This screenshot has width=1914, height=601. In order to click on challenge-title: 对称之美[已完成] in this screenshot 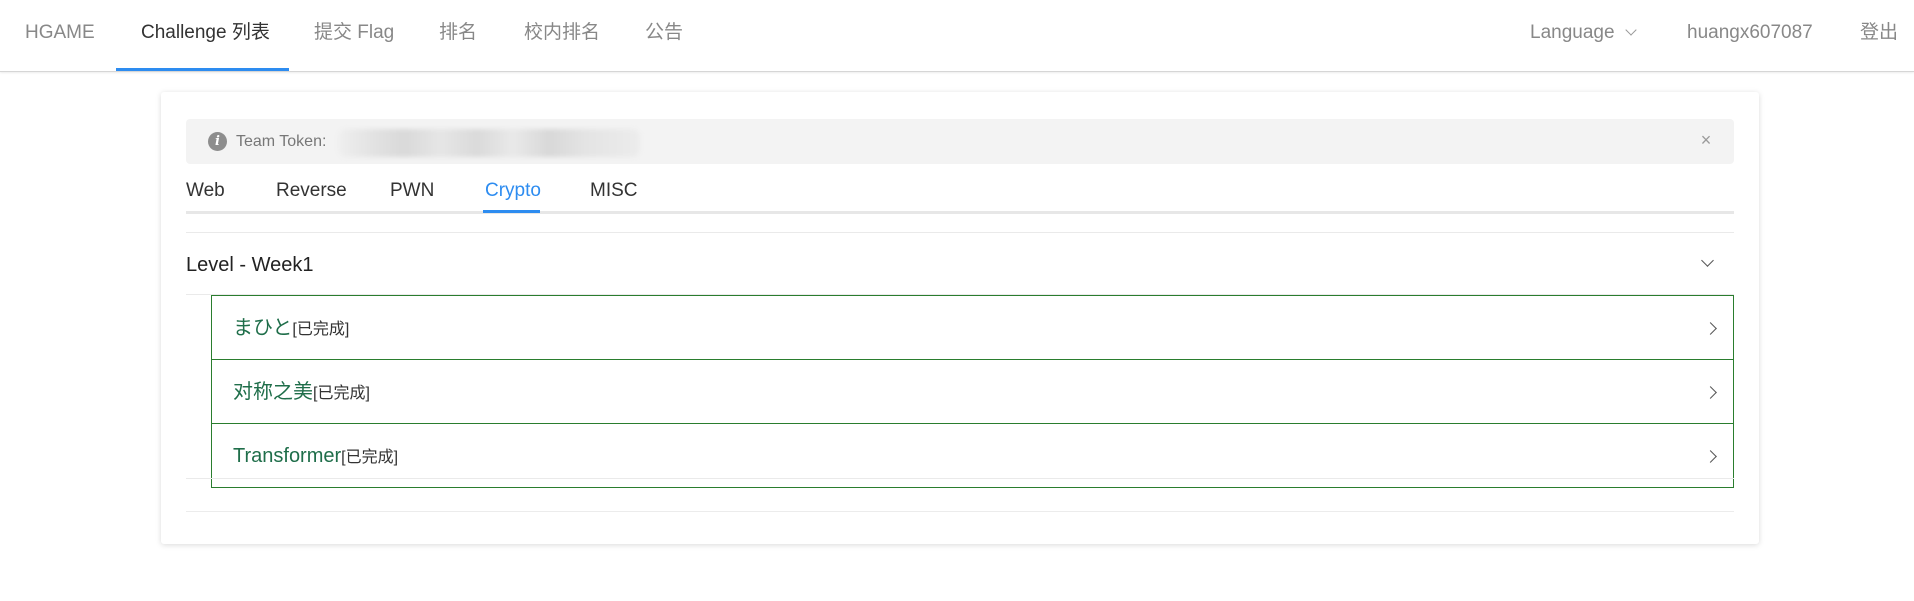, I will do `click(301, 393)`.